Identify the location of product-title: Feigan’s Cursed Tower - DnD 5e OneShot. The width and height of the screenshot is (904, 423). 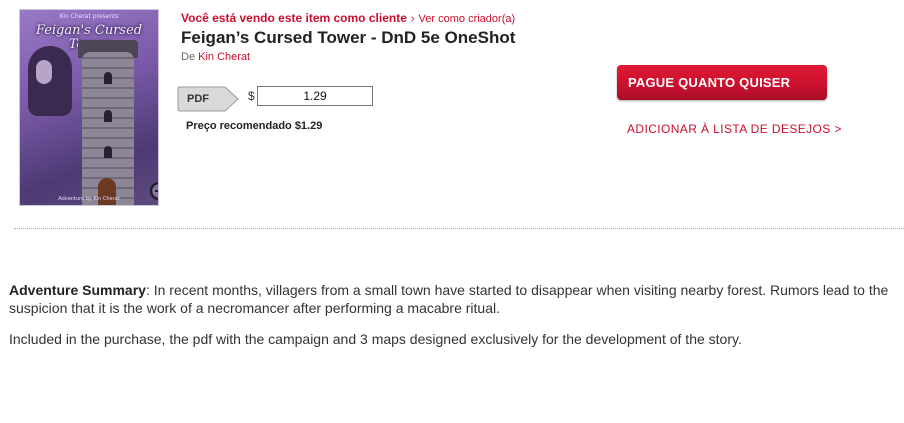
(348, 37).